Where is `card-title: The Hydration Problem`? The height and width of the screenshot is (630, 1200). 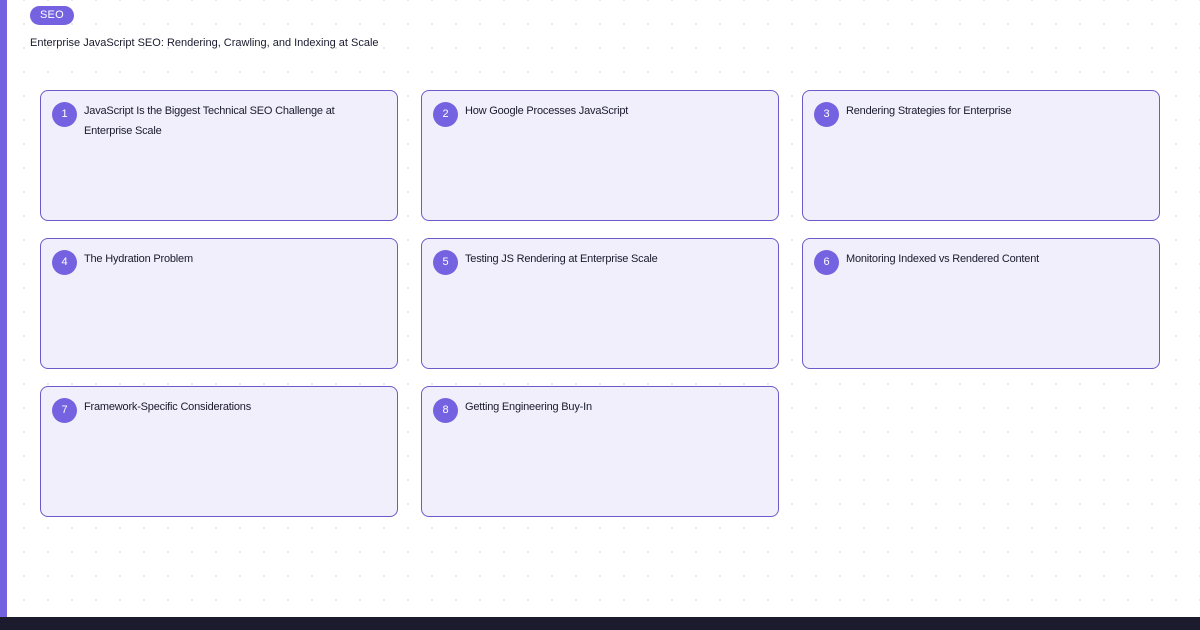
card-title: The Hydration Problem is located at coordinates (138, 259).